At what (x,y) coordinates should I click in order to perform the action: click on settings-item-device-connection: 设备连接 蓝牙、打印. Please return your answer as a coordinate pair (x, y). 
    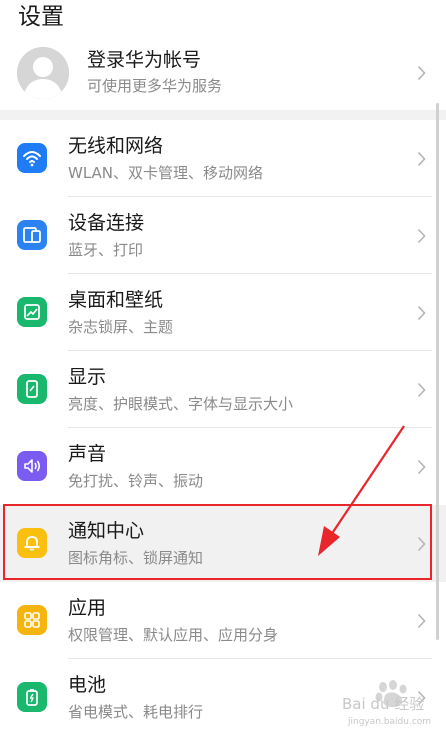
    Looking at the image, I should click on (223, 235).